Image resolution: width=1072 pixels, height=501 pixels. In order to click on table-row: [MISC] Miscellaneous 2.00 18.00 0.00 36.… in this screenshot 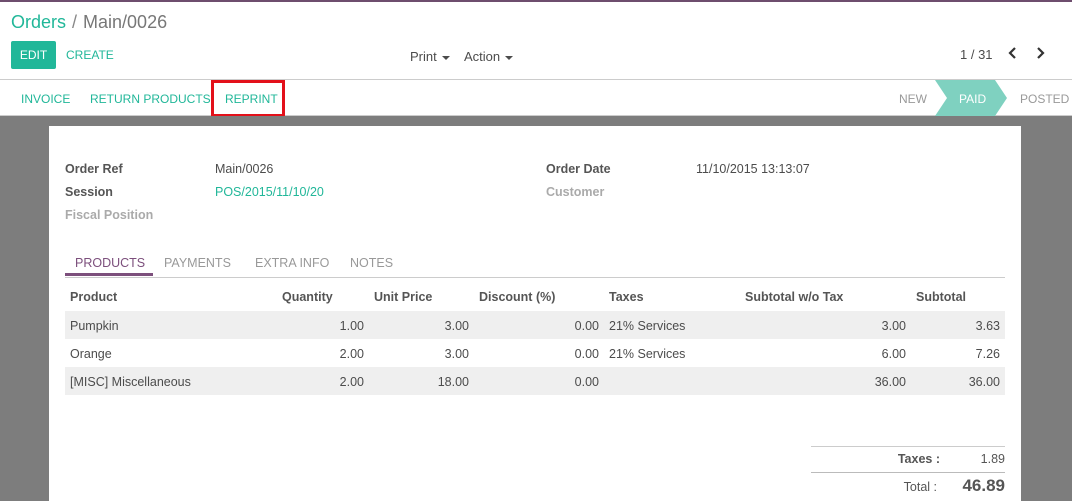, I will do `click(535, 381)`.